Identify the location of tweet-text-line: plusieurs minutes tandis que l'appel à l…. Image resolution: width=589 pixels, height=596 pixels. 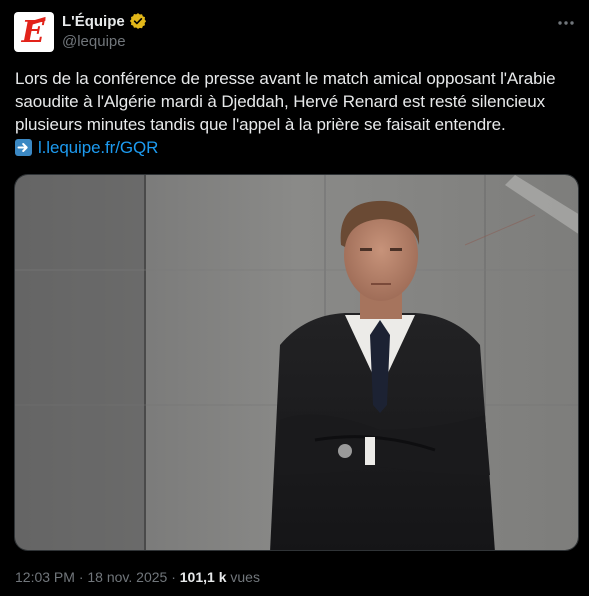
(260, 124).